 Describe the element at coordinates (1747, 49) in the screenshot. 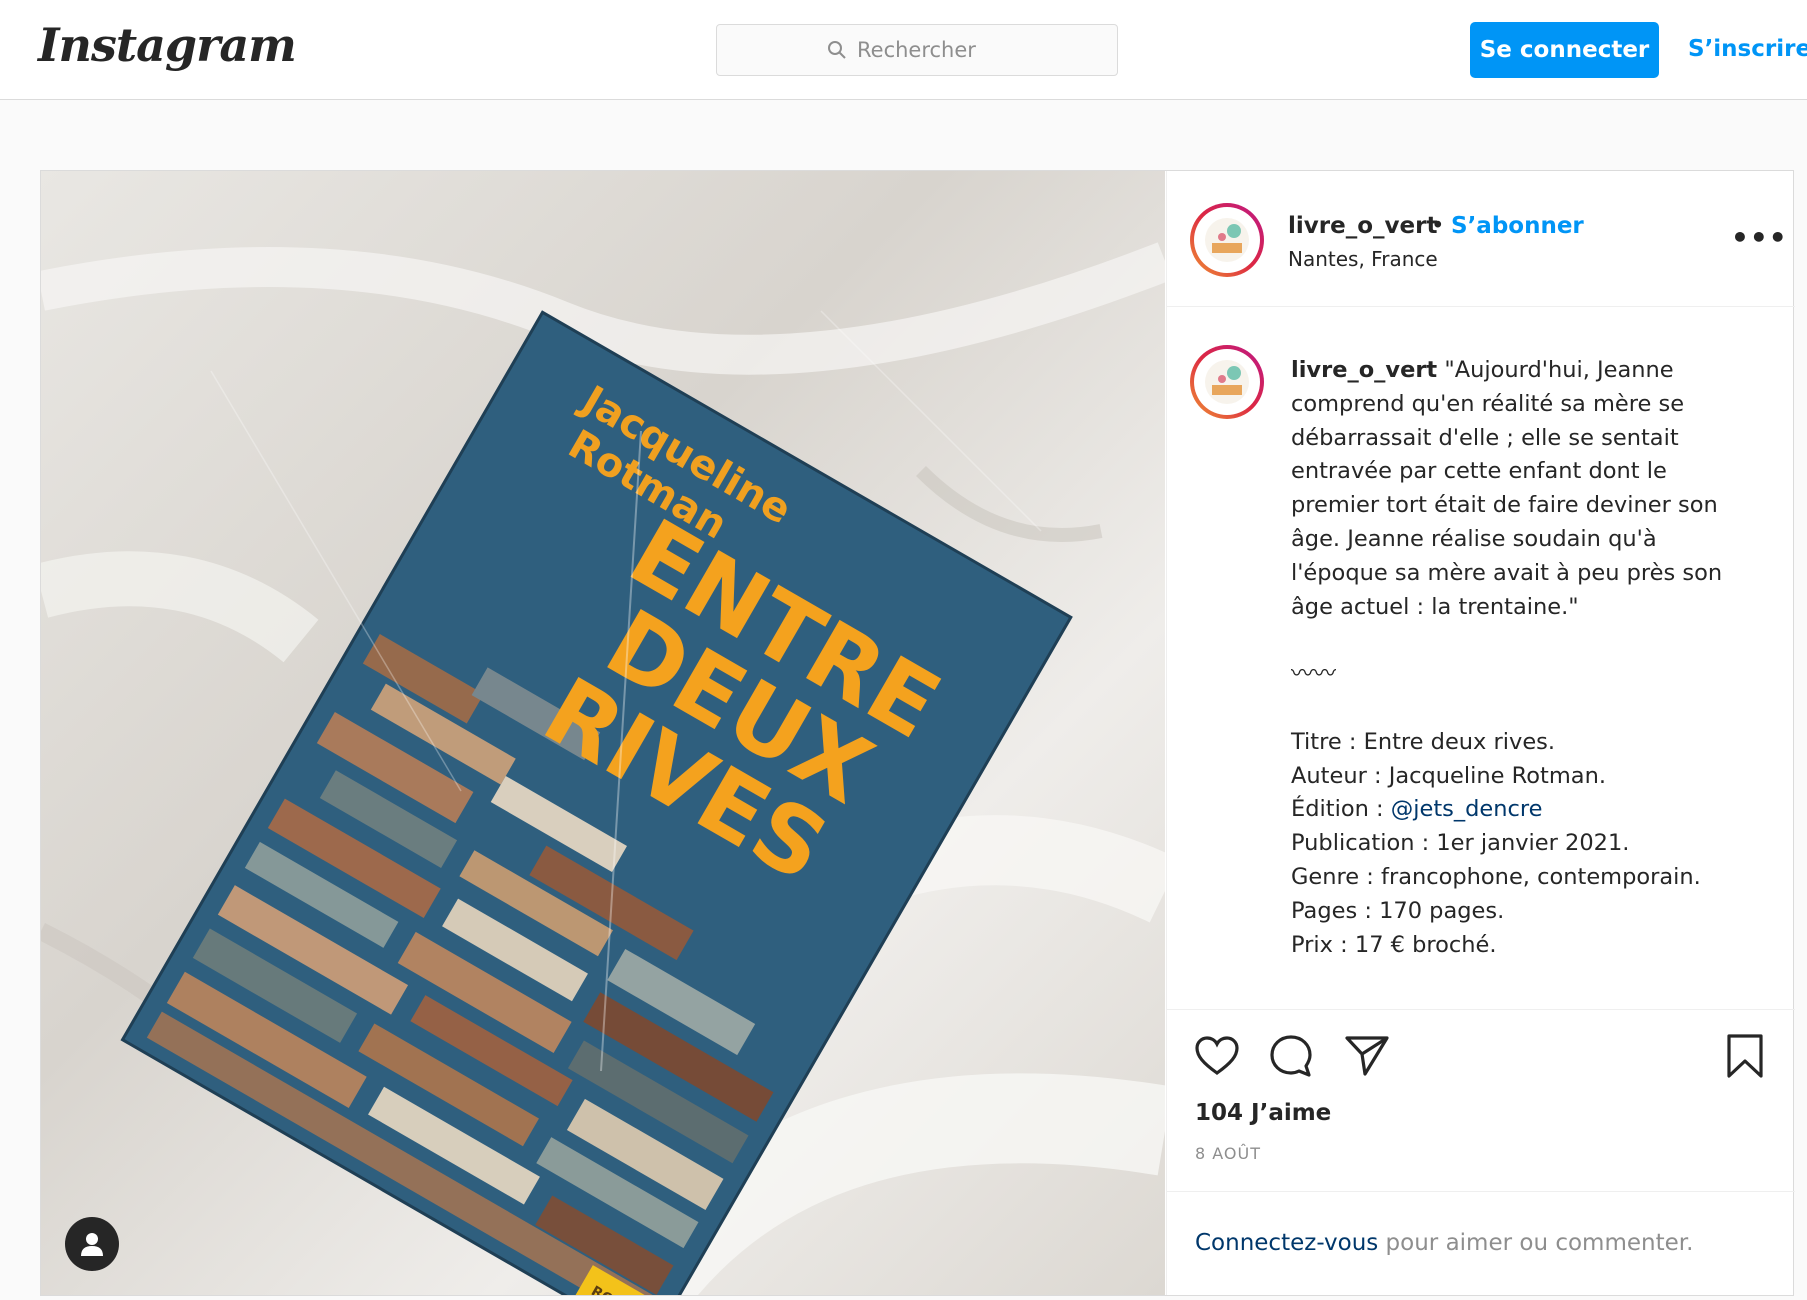

I see `signup-link: S’inscrire` at that location.